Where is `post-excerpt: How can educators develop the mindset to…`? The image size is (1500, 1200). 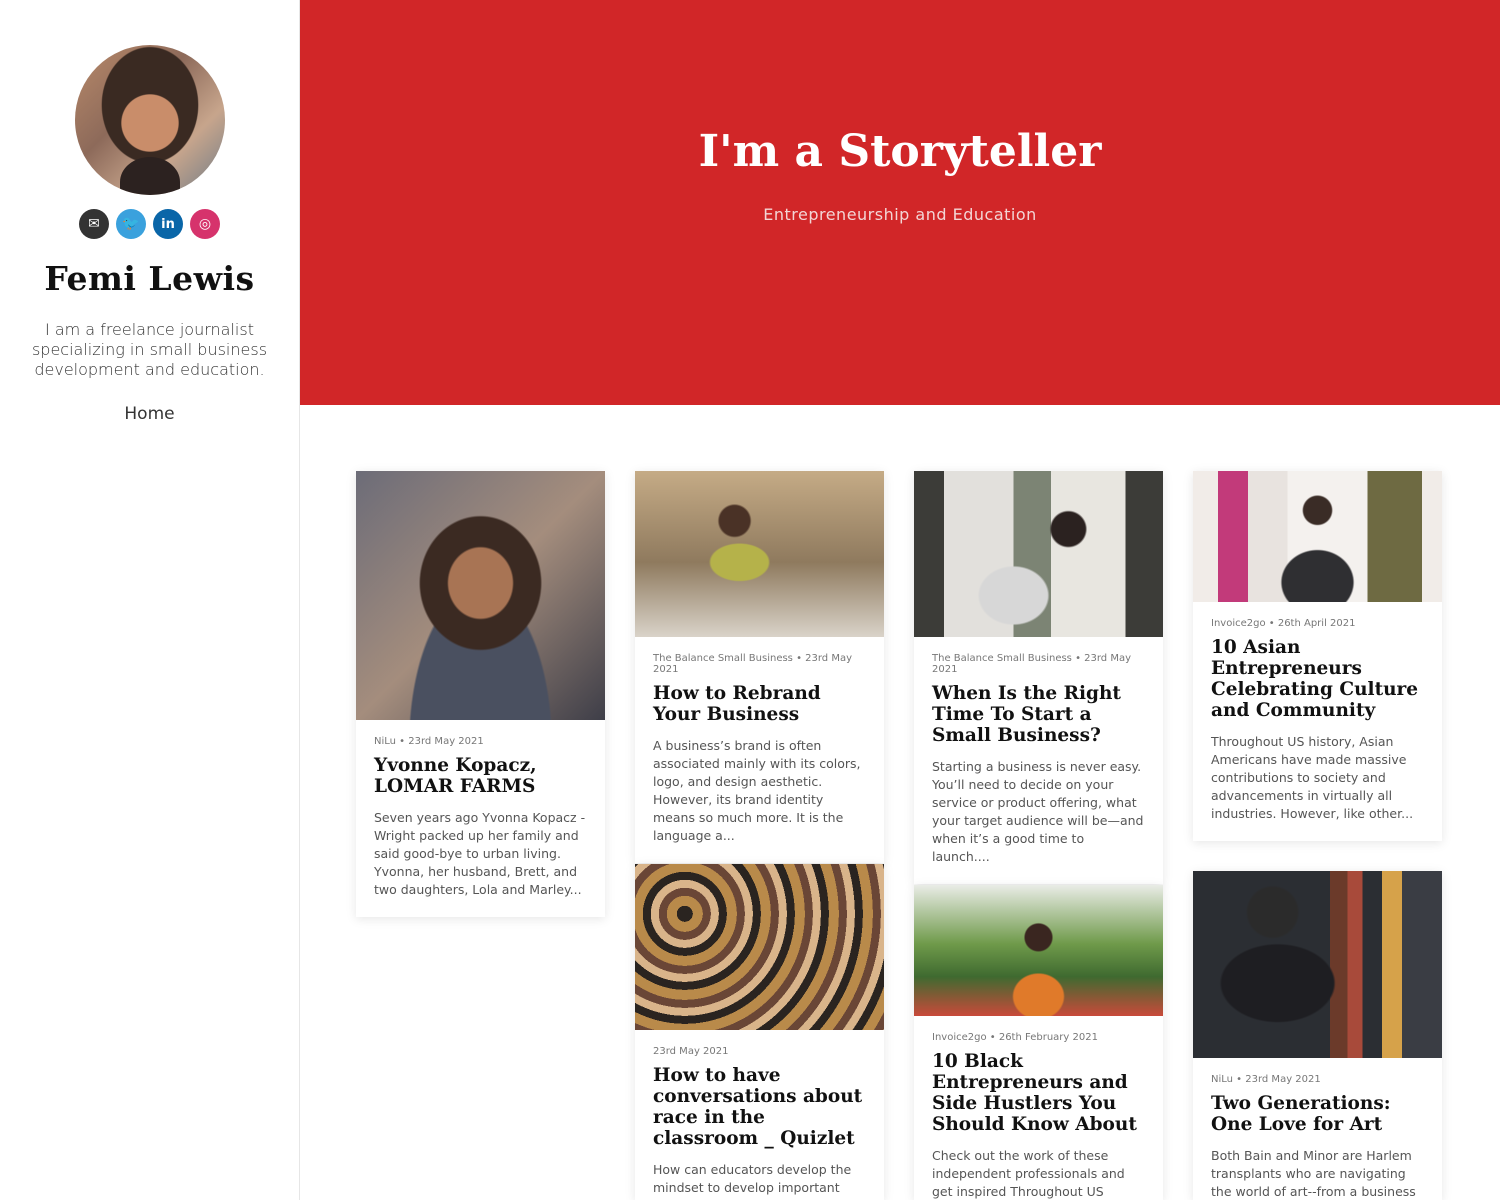 post-excerpt: How can educators develop the mindset to… is located at coordinates (752, 1178).